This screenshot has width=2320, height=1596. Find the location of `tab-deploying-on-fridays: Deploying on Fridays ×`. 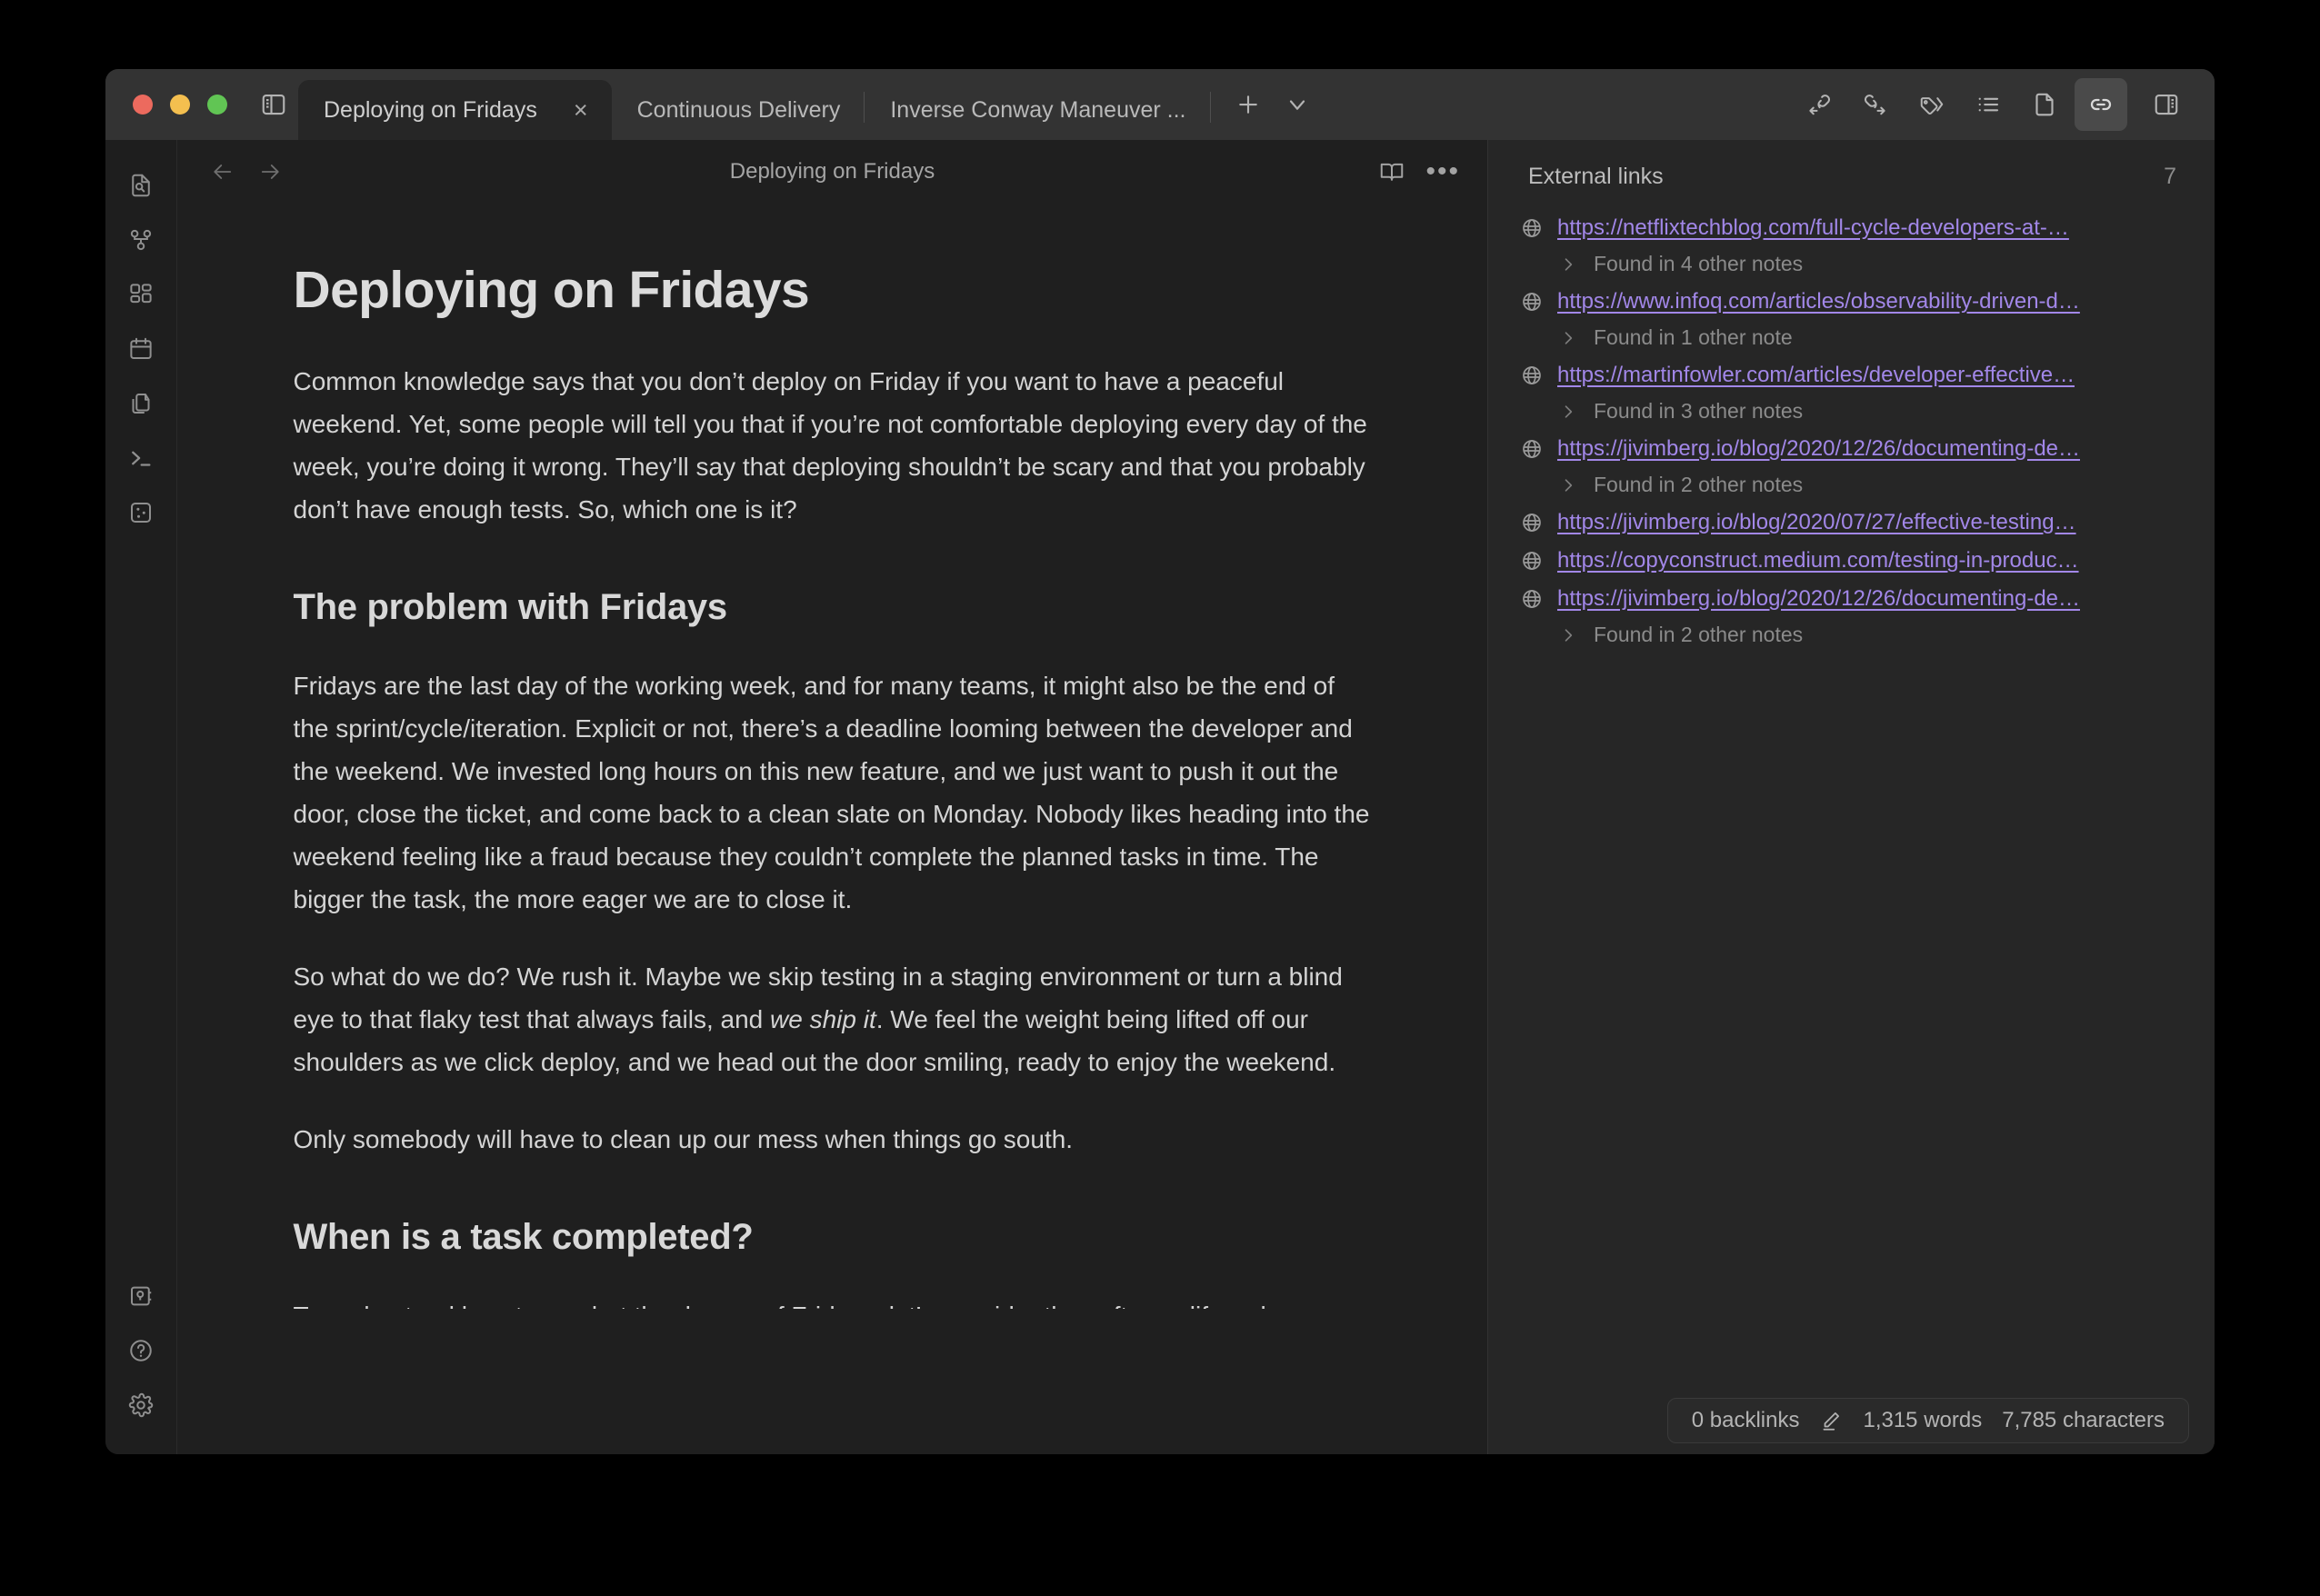

tab-deploying-on-fridays: Deploying on Fridays × is located at coordinates (455, 110).